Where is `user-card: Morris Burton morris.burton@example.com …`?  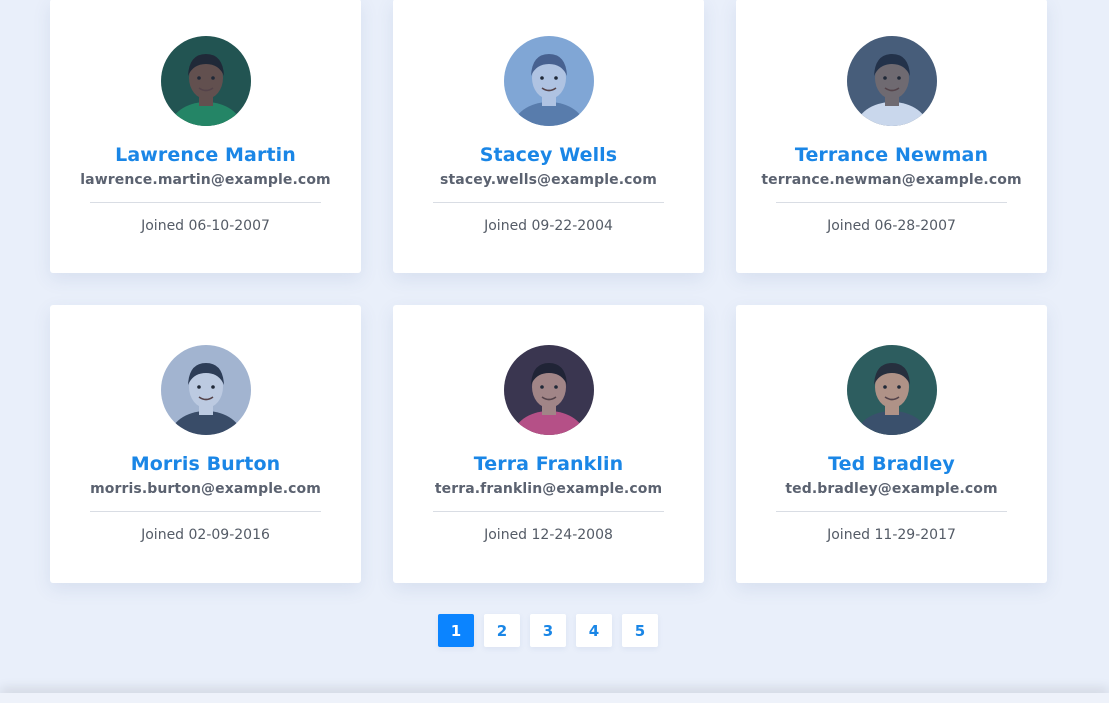 user-card: Morris Burton morris.burton@example.com … is located at coordinates (205, 444).